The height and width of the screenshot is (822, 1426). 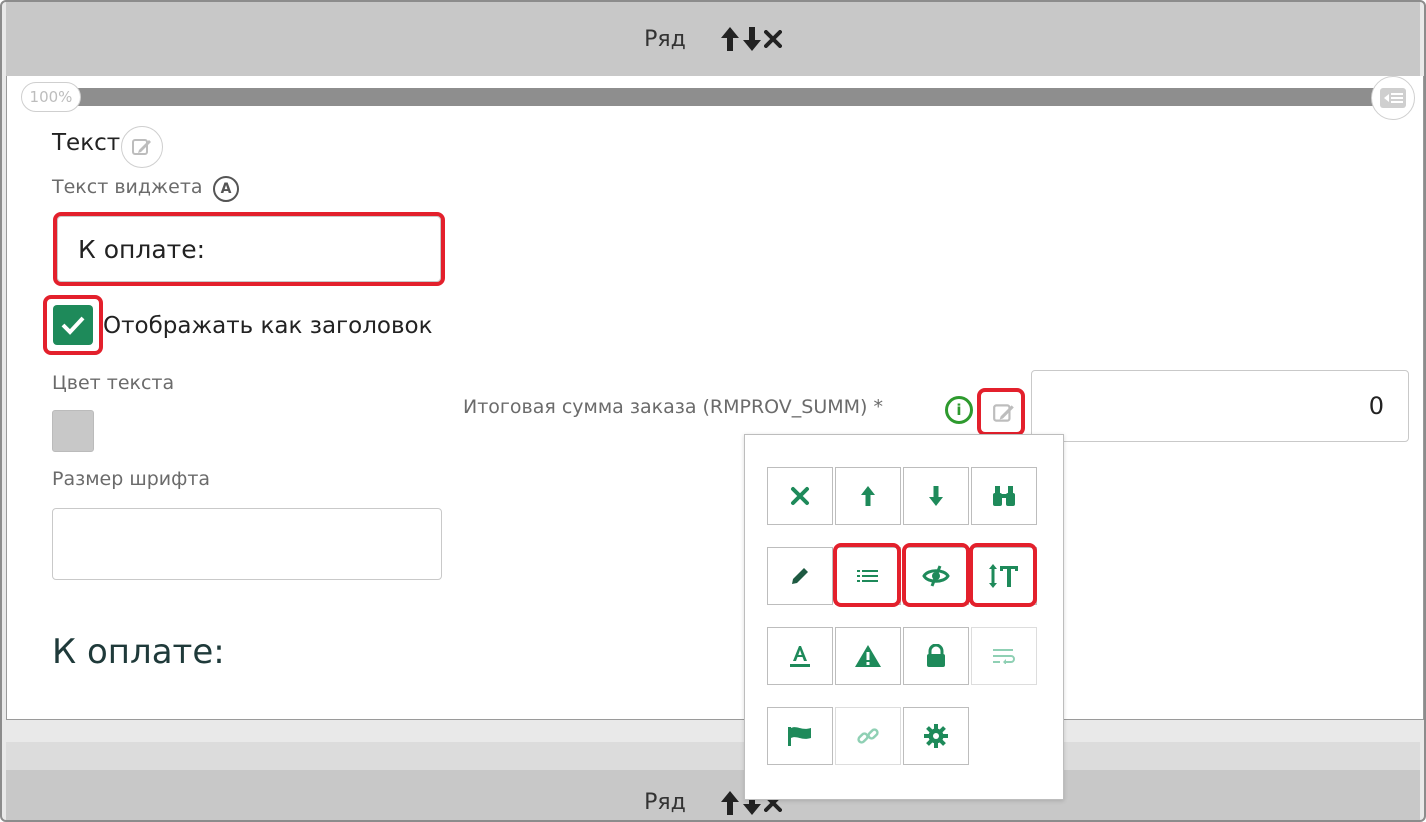 I want to click on check-icon, so click(x=73, y=325).